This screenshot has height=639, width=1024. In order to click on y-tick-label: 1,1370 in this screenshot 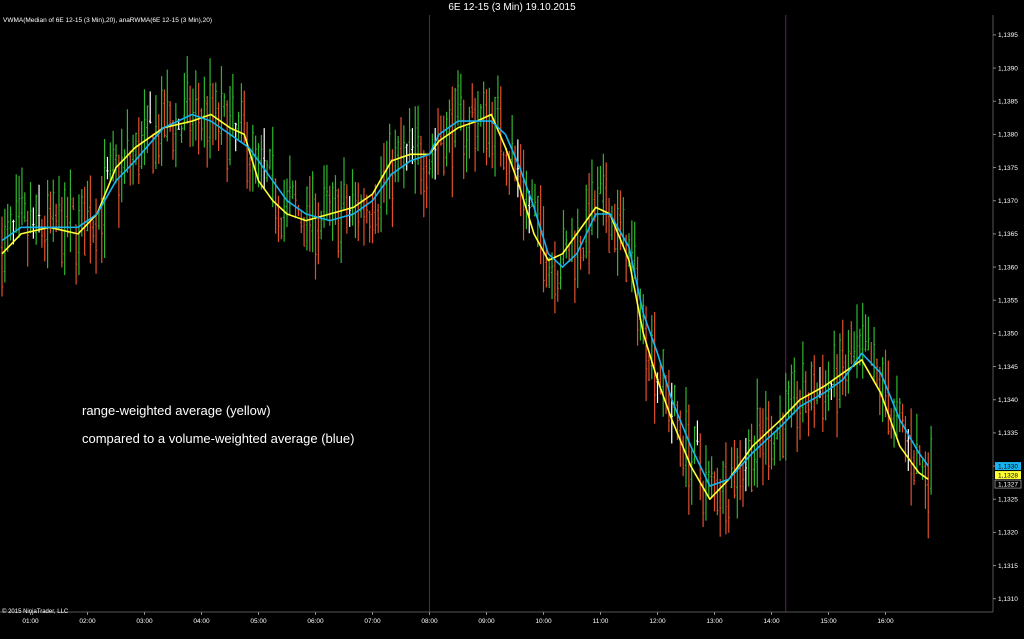, I will do `click(1008, 201)`.